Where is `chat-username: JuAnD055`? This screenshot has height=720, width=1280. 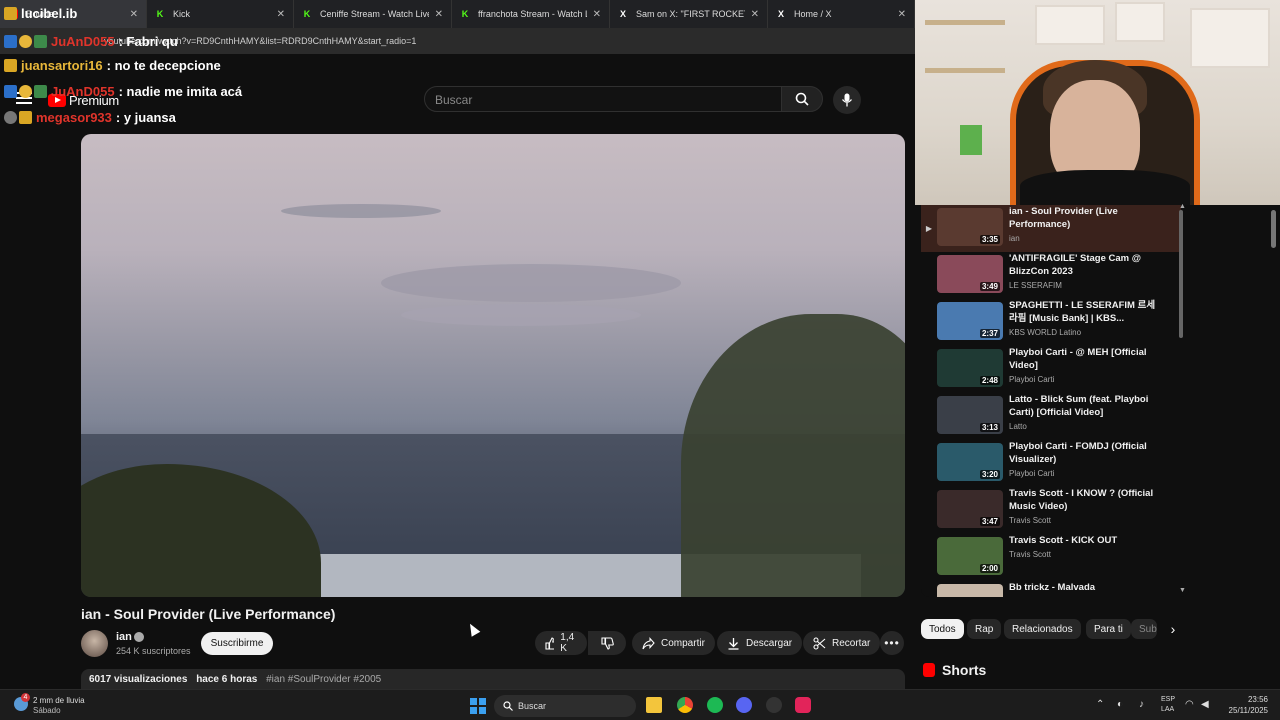 chat-username: JuAnD055 is located at coordinates (83, 91).